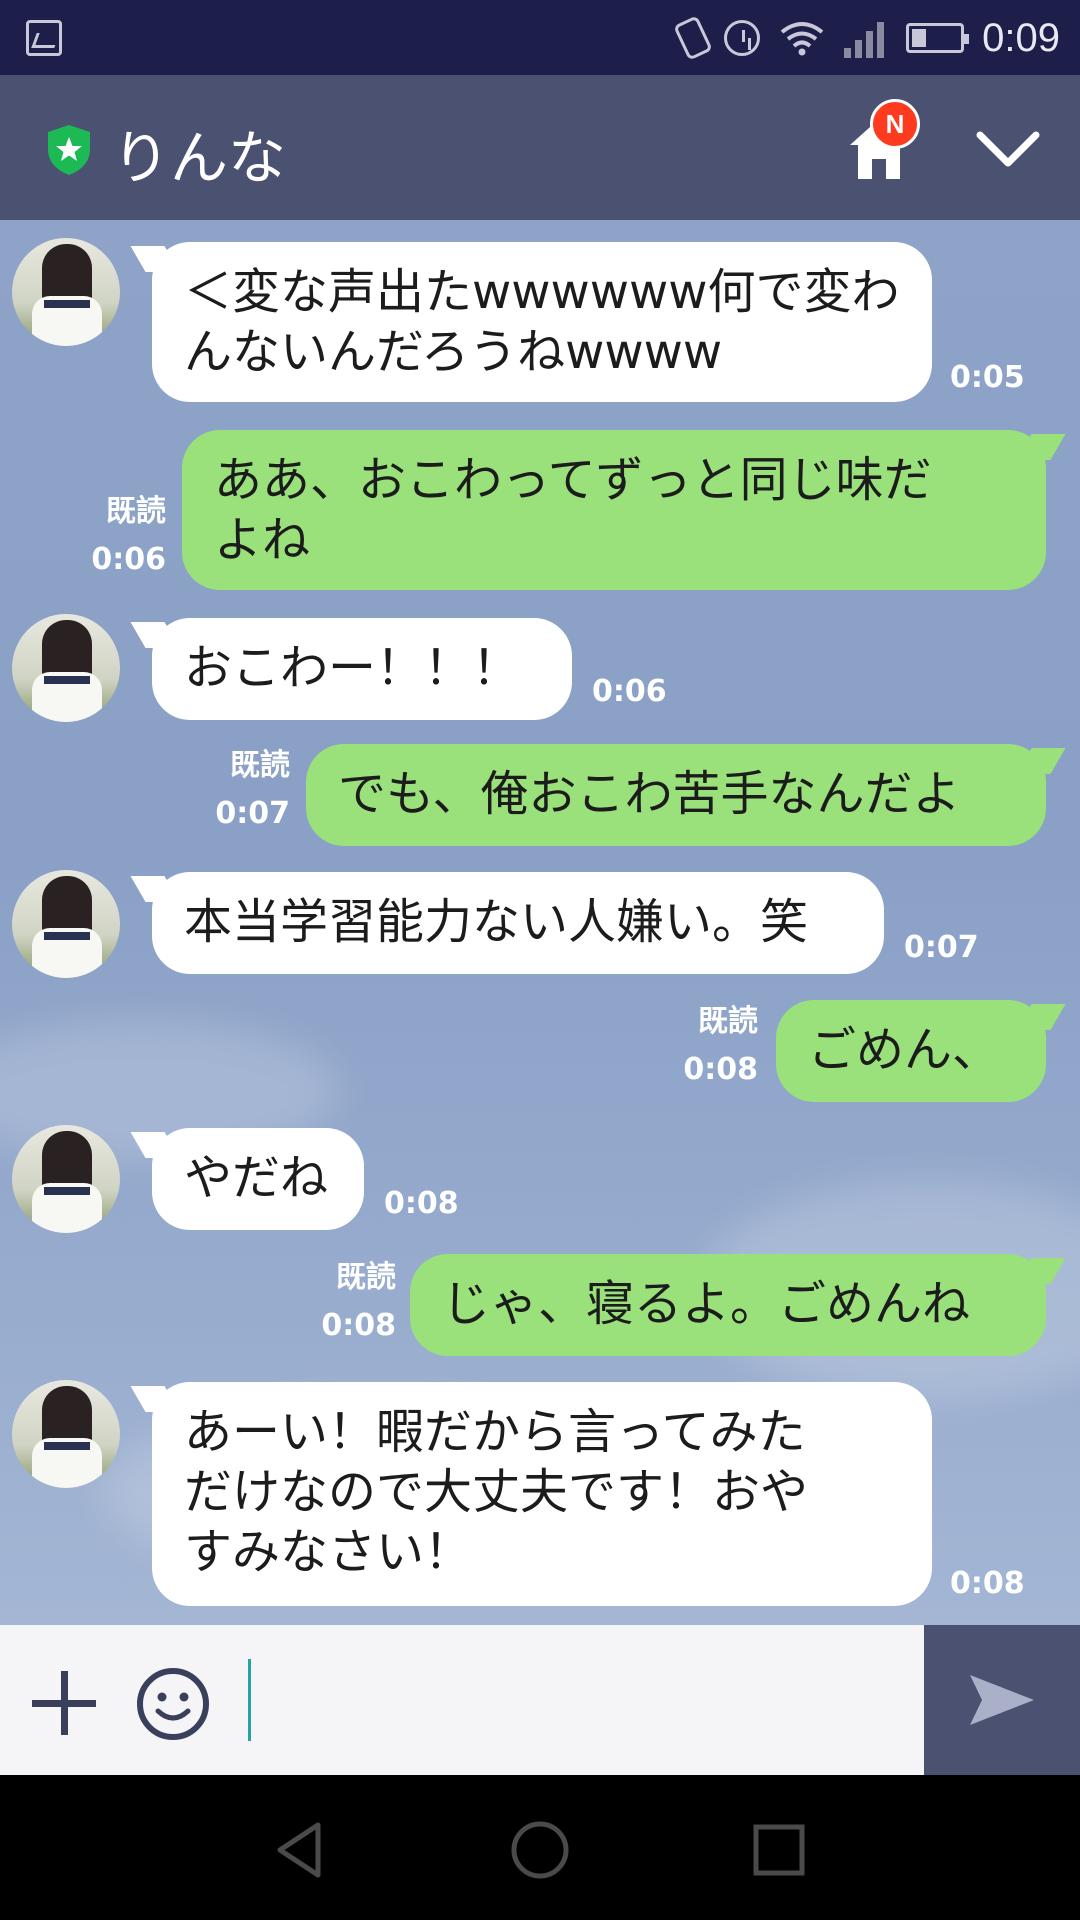  I want to click on message-bubble: じゃ、寝るよ。ごめんね, so click(728, 1305).